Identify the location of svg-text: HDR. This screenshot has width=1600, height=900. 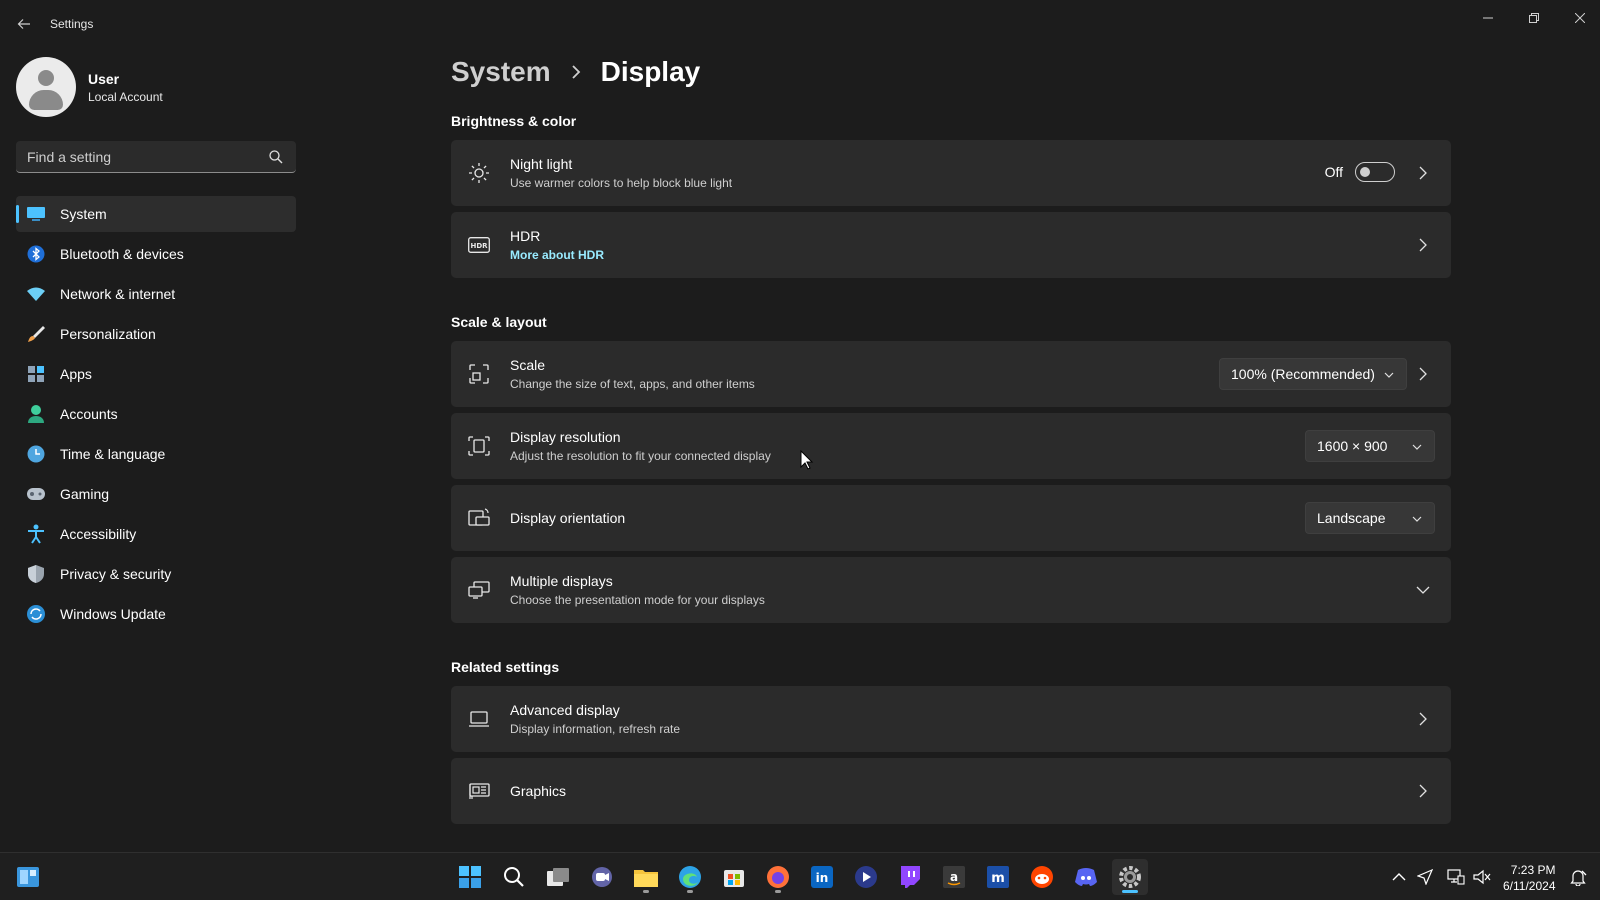
(479, 246).